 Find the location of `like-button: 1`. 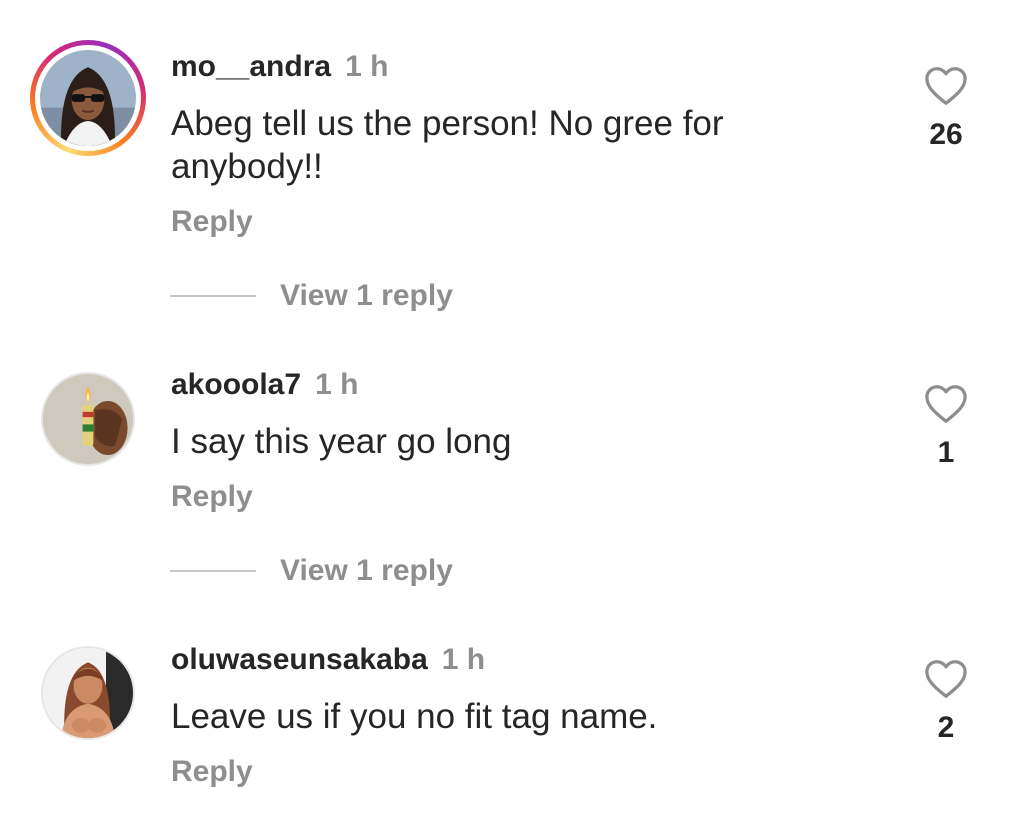

like-button: 1 is located at coordinates (946, 427).